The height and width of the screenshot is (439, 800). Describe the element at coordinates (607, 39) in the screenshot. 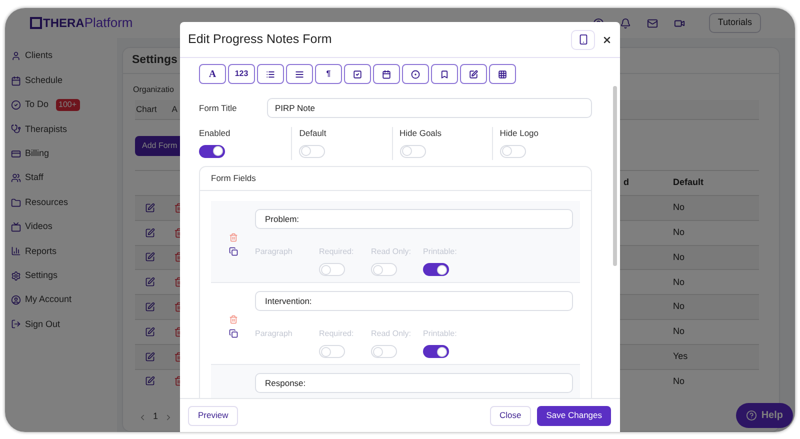

I see `close-icon` at that location.